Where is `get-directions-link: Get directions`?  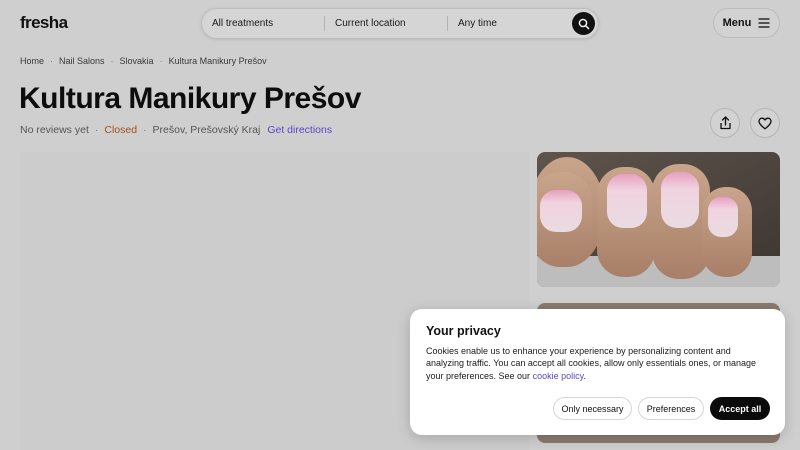 get-directions-link: Get directions is located at coordinates (299, 130).